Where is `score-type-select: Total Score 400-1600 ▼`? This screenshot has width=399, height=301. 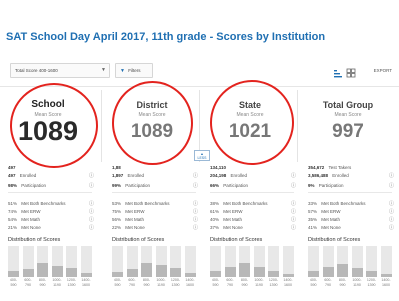
score-type-select: Total Score 400-1600 ▼ is located at coordinates (60, 70).